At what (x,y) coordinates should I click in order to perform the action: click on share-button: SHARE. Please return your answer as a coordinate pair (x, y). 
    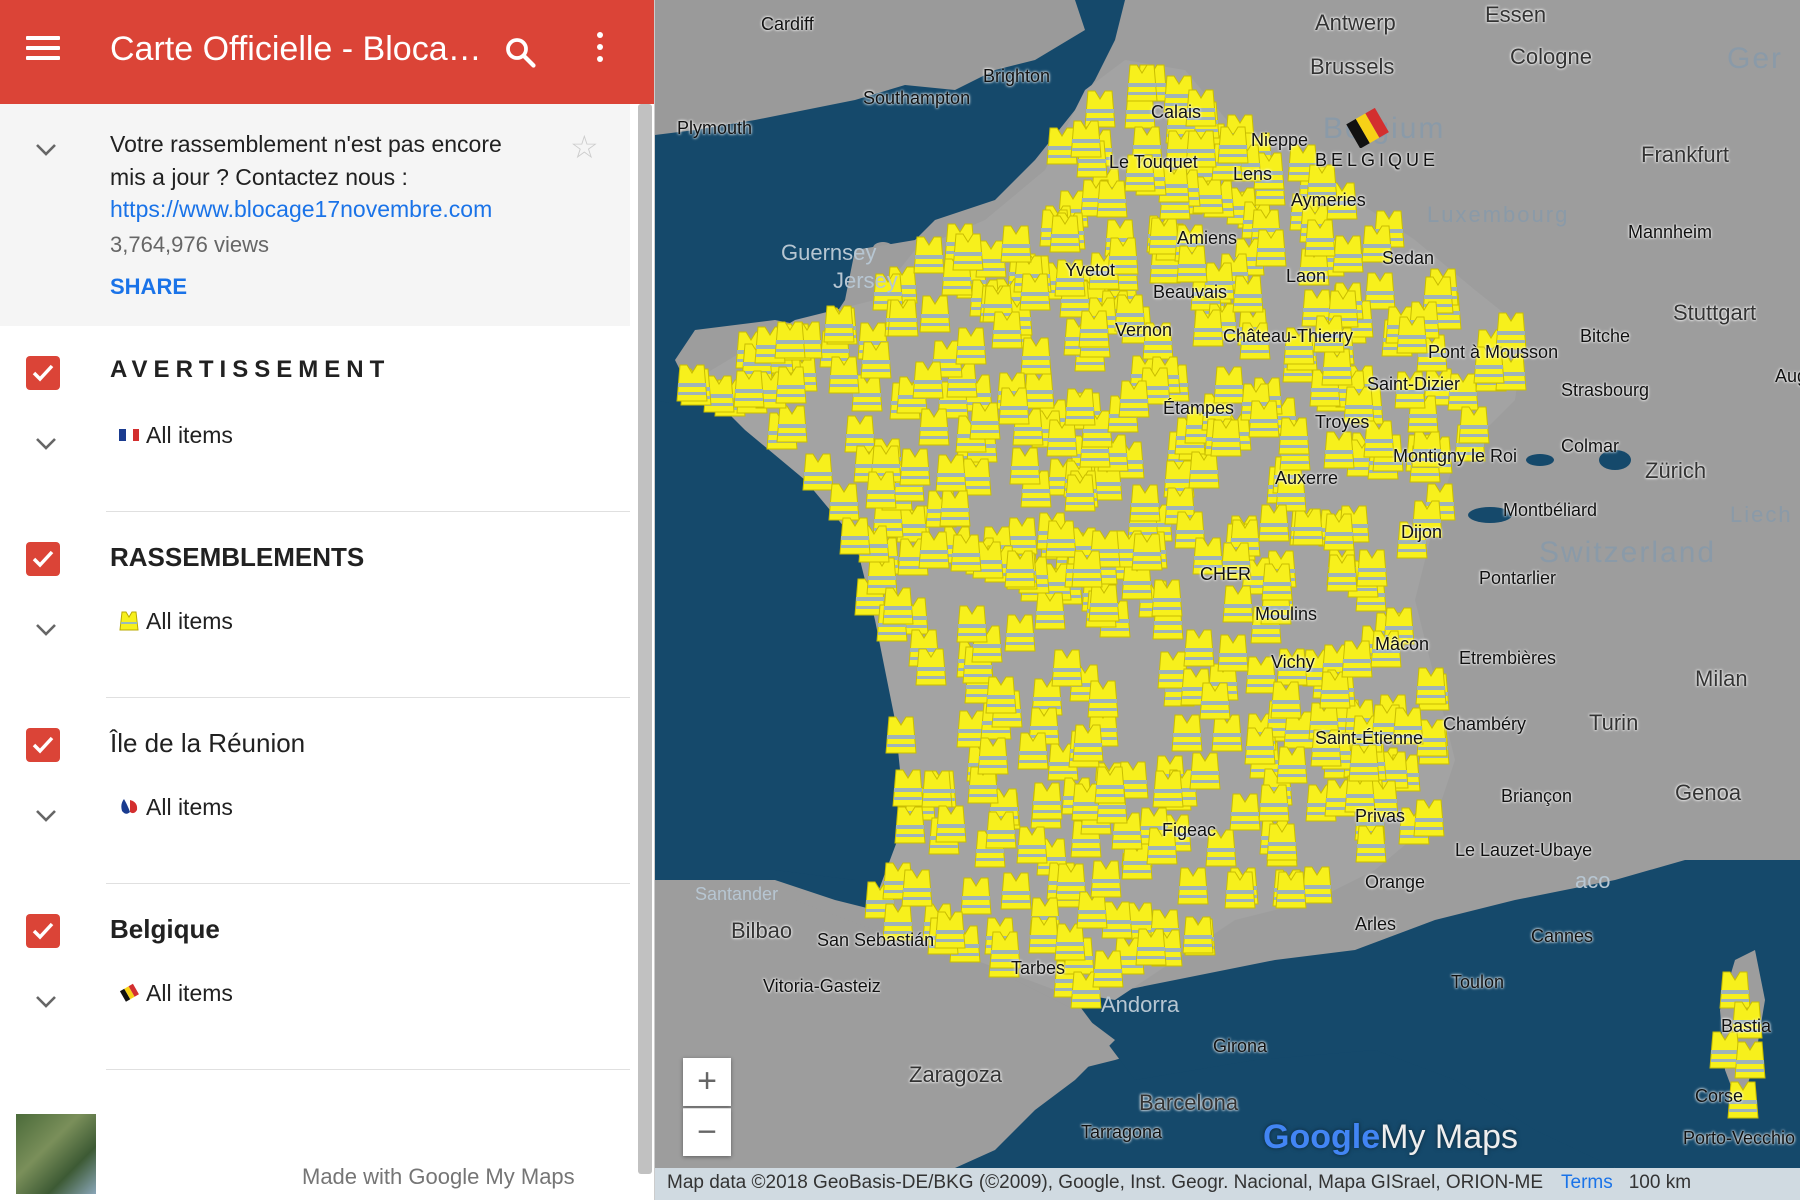
    Looking at the image, I should click on (148, 287).